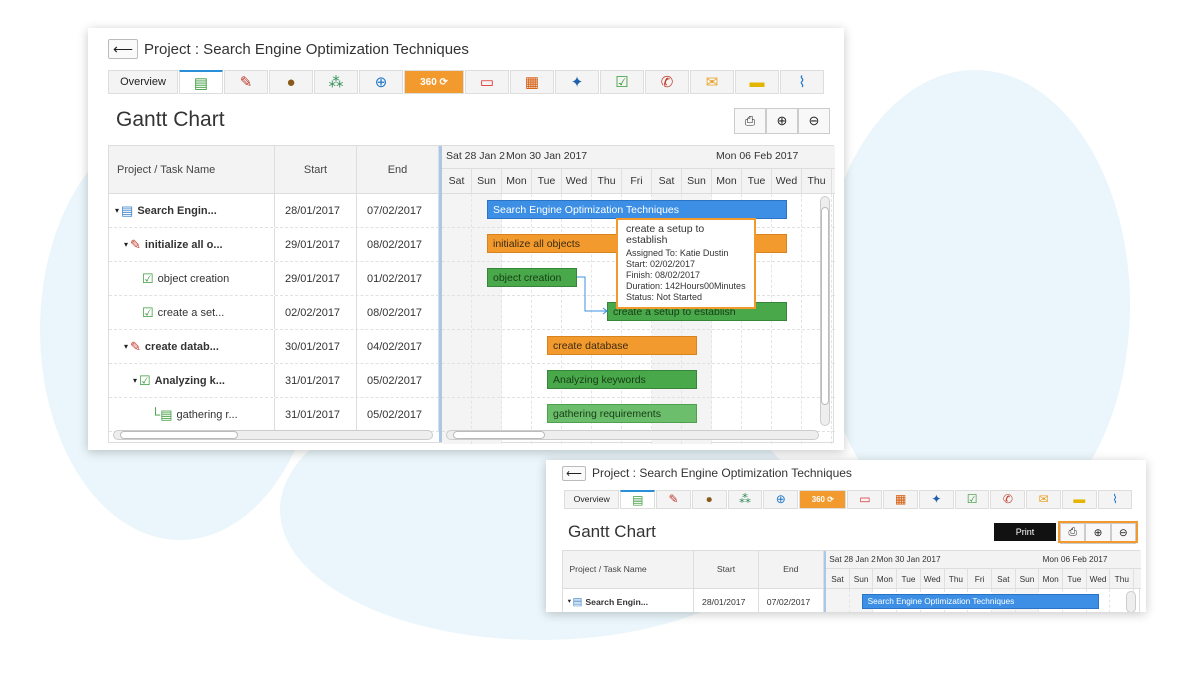  What do you see at coordinates (632, 435) in the screenshot?
I see `timeline-horizontal-scrollbar` at bounding box center [632, 435].